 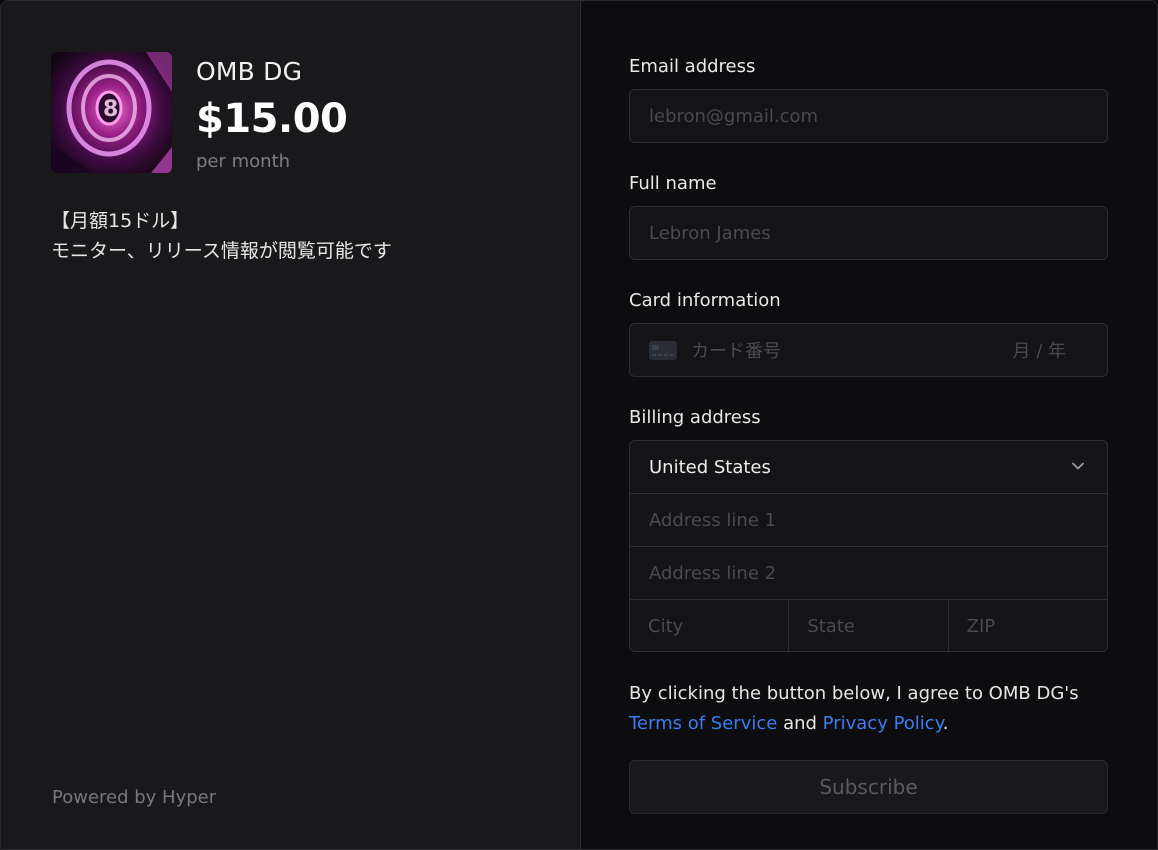 I want to click on description-line: 【月額15ドル】, so click(x=120, y=221).